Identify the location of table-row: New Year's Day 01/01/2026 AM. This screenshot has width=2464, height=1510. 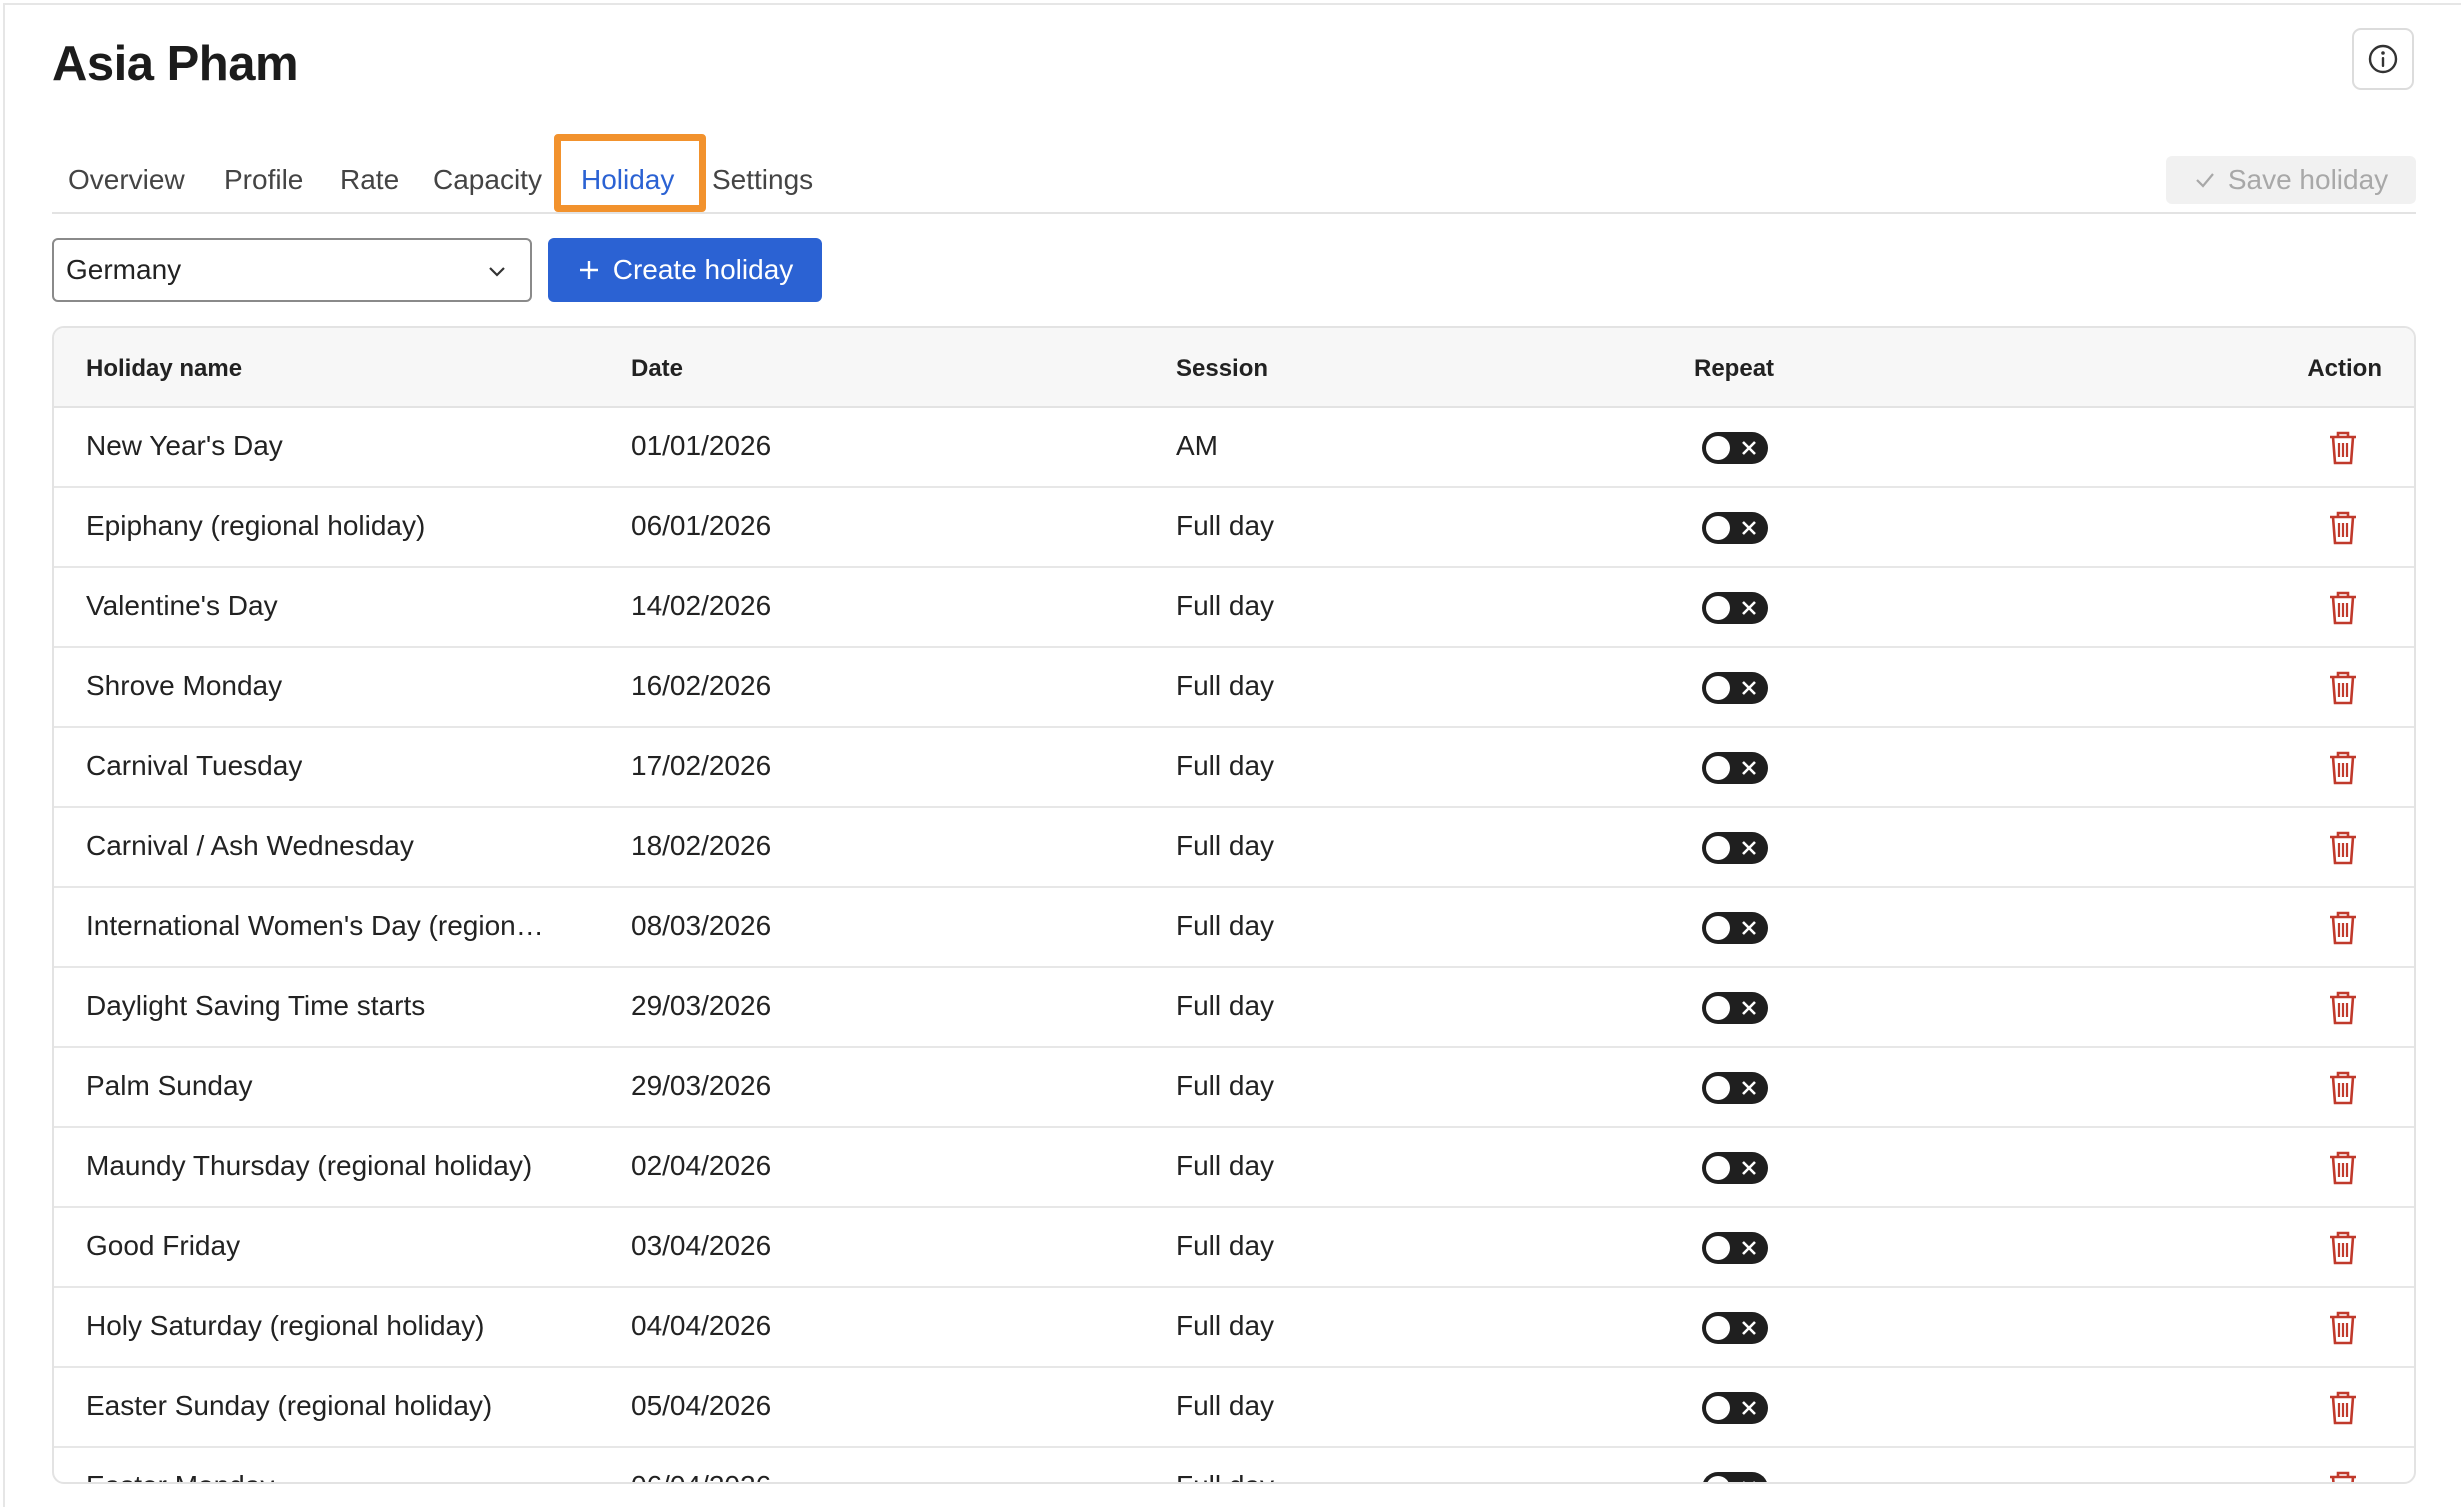
(1234, 448).